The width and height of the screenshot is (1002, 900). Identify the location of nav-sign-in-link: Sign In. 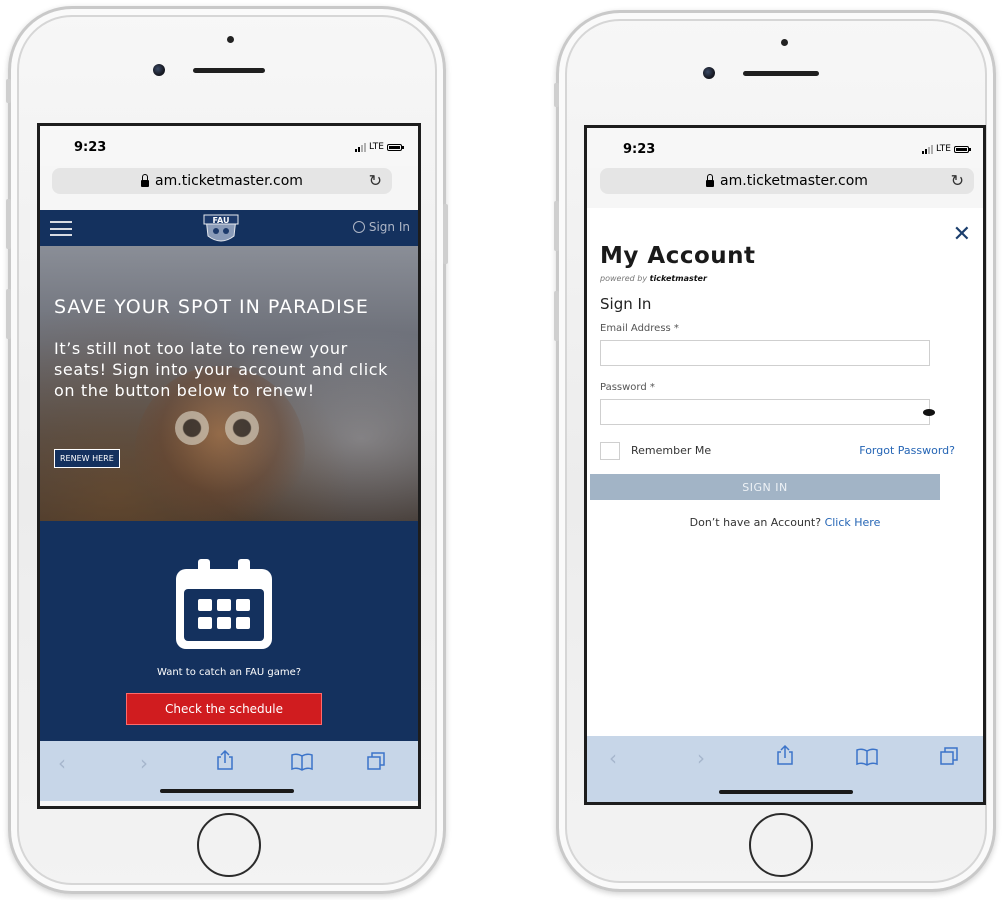
(381, 227).